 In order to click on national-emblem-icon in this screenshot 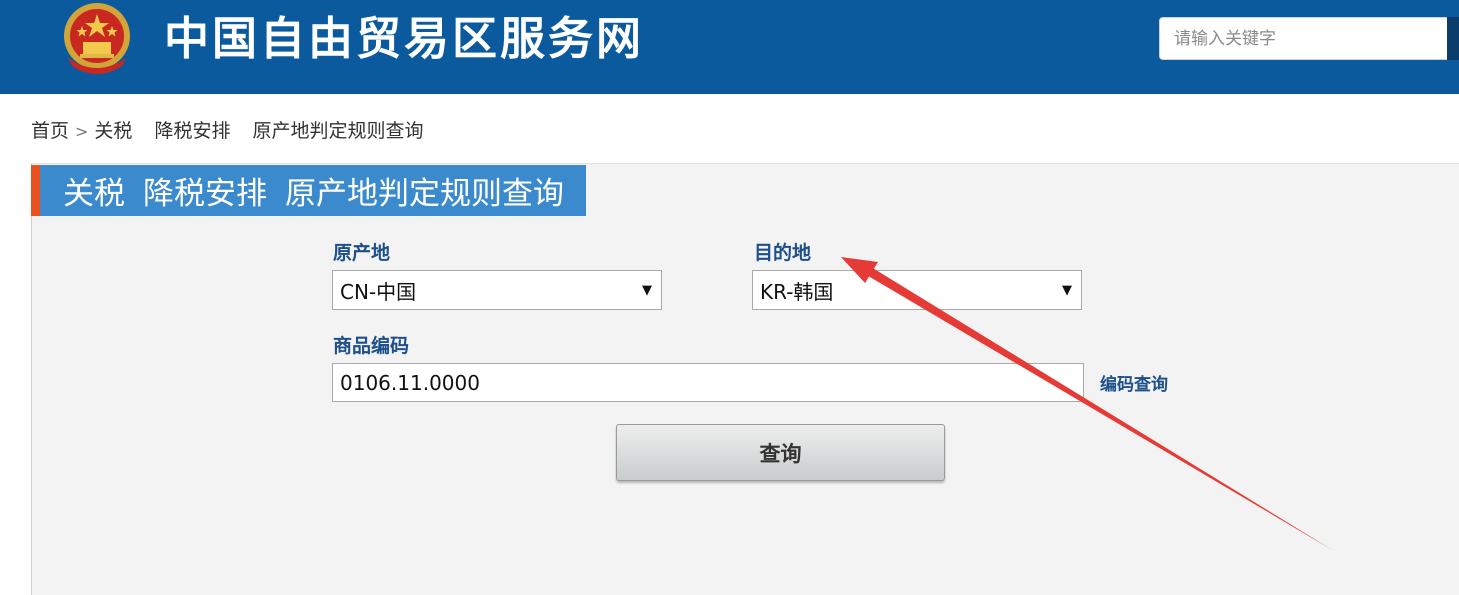, I will do `click(97, 38)`.